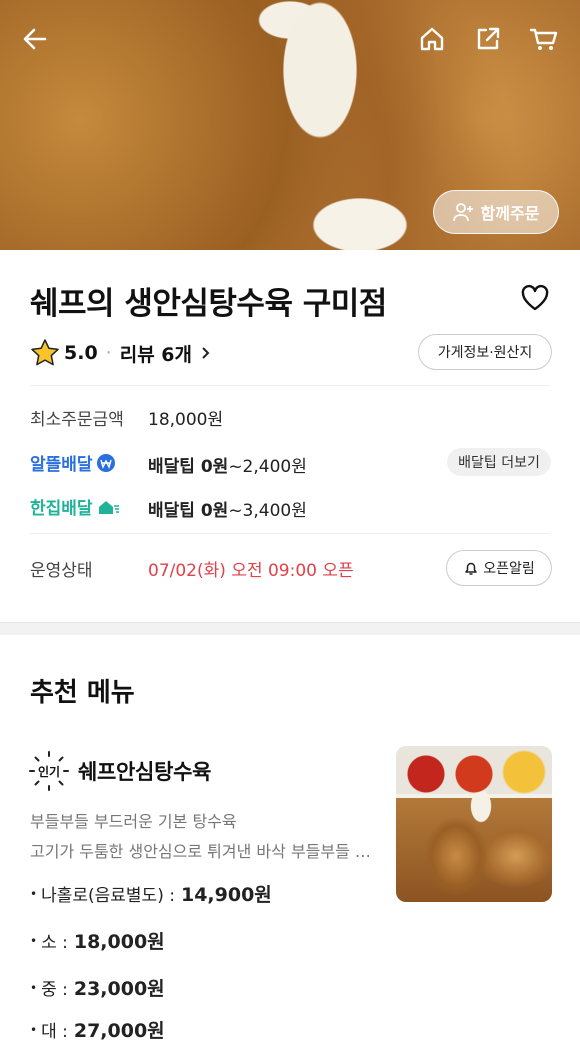 Image resolution: width=580 pixels, height=1043 pixels. I want to click on review-link: 리뷰 6개, so click(167, 353).